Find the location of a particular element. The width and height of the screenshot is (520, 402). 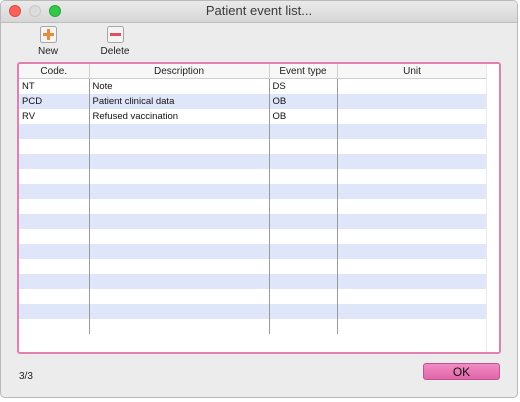

cell-description: Note is located at coordinates (179, 86).